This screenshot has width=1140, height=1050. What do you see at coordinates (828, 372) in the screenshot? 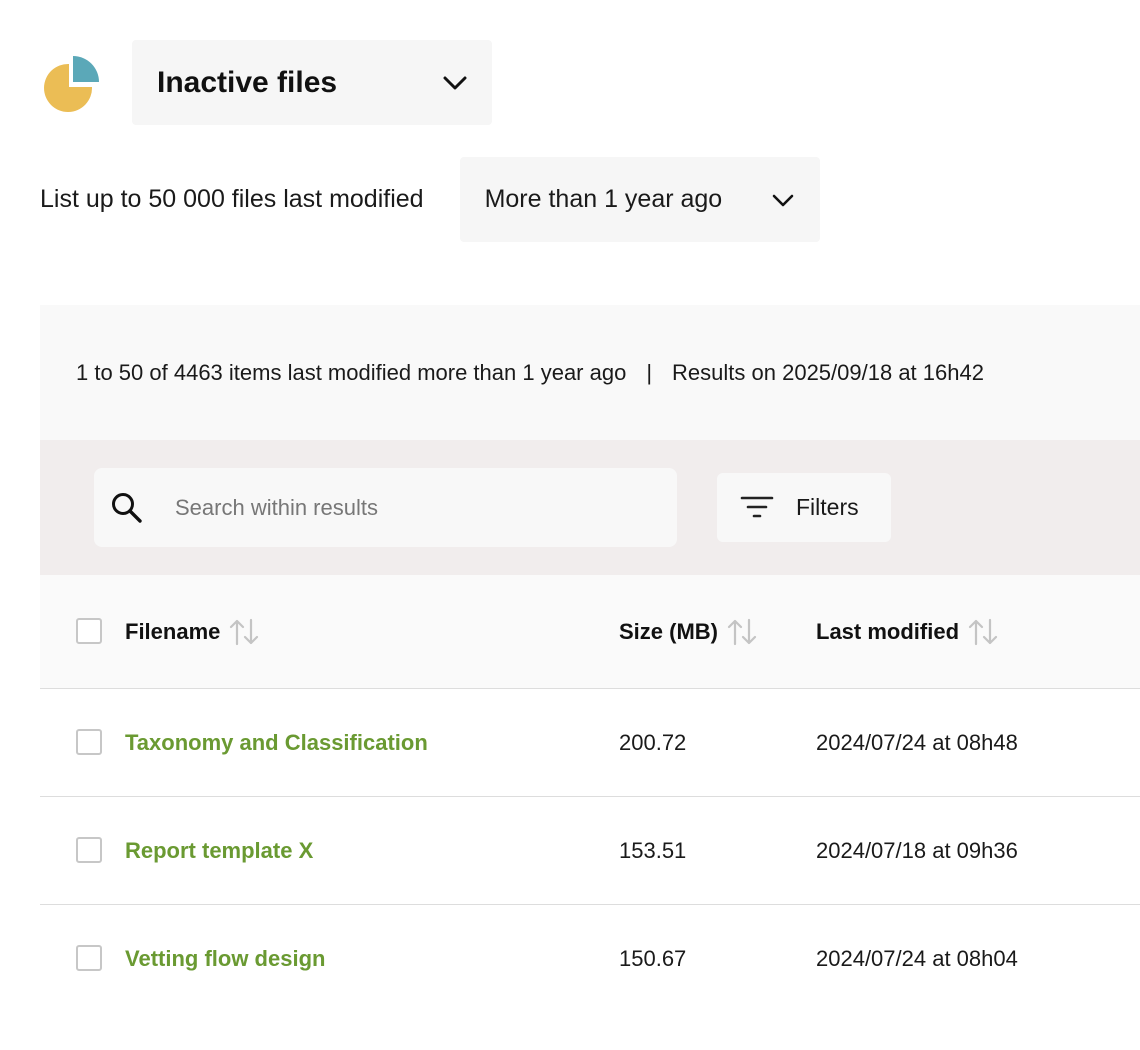
I see `results-timestamp: Results on 2025/09/18 at 16h42` at bounding box center [828, 372].